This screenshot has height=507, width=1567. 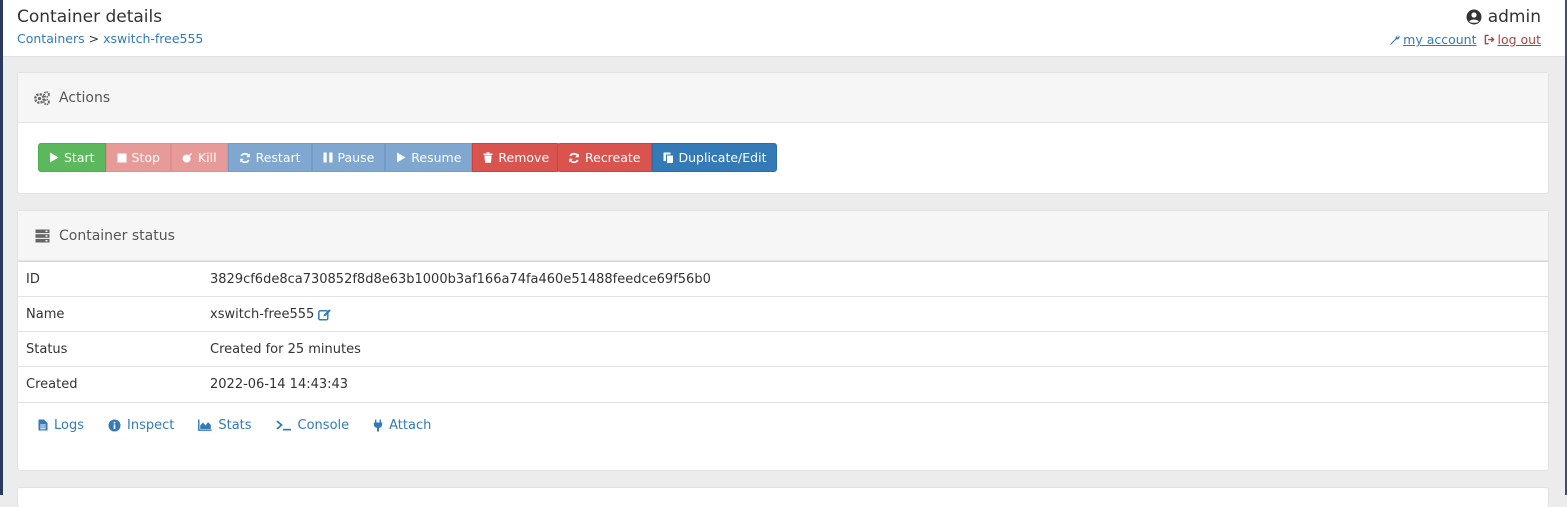 What do you see at coordinates (153, 38) in the screenshot?
I see `breadcrumb-current-link: xswitch-free555` at bounding box center [153, 38].